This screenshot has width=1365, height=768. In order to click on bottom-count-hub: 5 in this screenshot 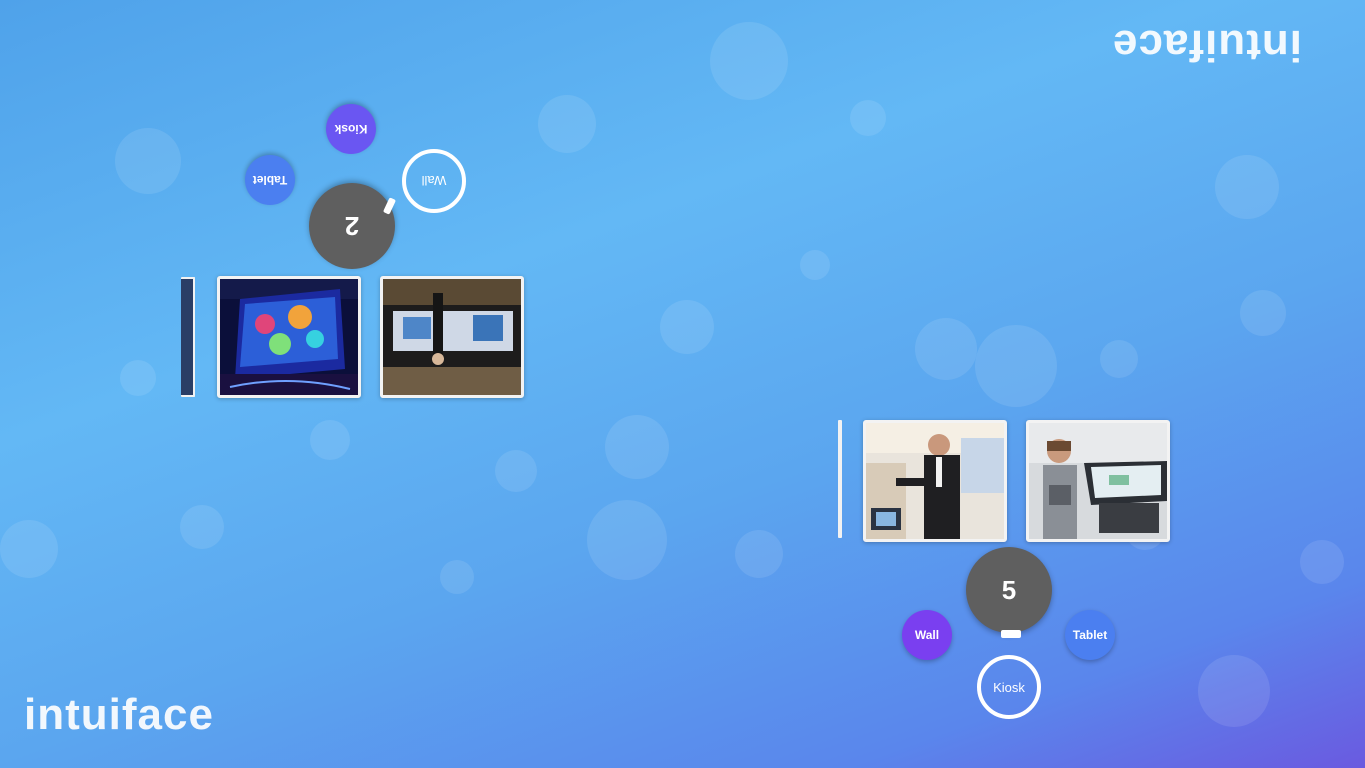, I will do `click(1009, 590)`.